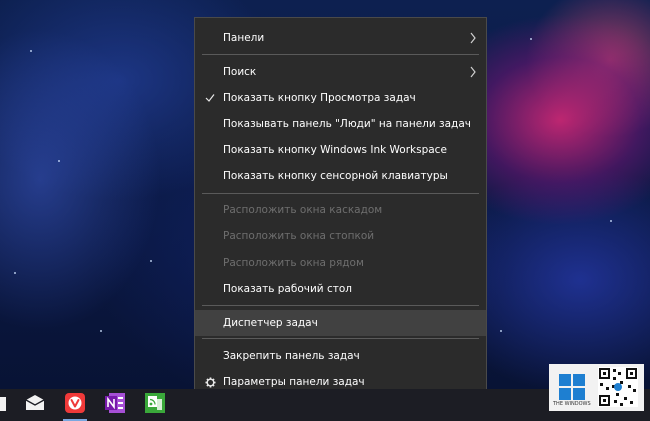  What do you see at coordinates (293, 263) in the screenshot?
I see `menu-item-label: Расположить окна рядом` at bounding box center [293, 263].